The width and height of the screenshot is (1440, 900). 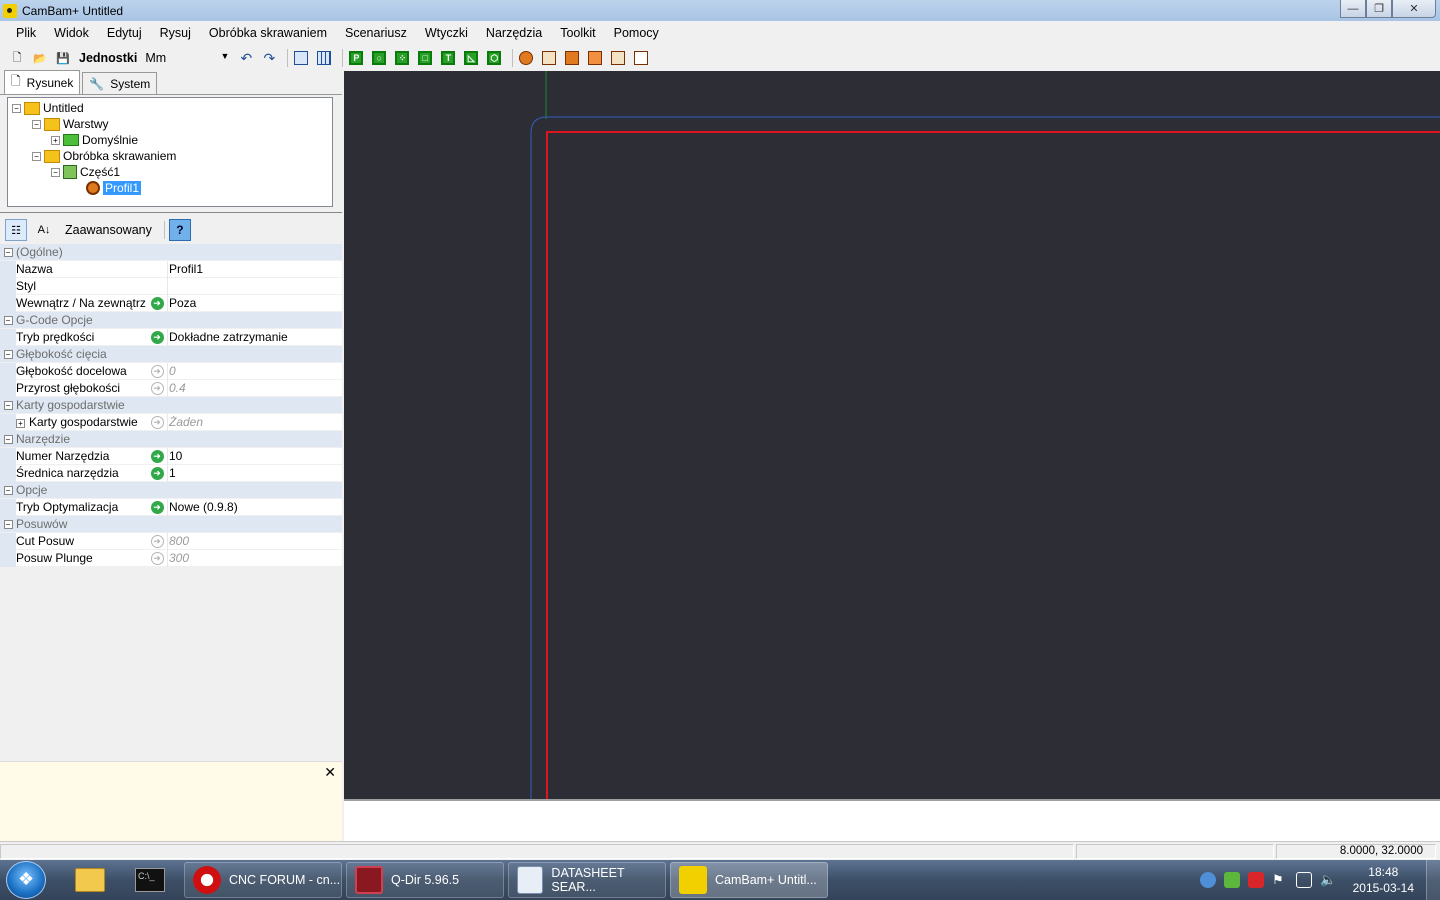 I want to click on expand-icon: +, so click(x=20, y=423).